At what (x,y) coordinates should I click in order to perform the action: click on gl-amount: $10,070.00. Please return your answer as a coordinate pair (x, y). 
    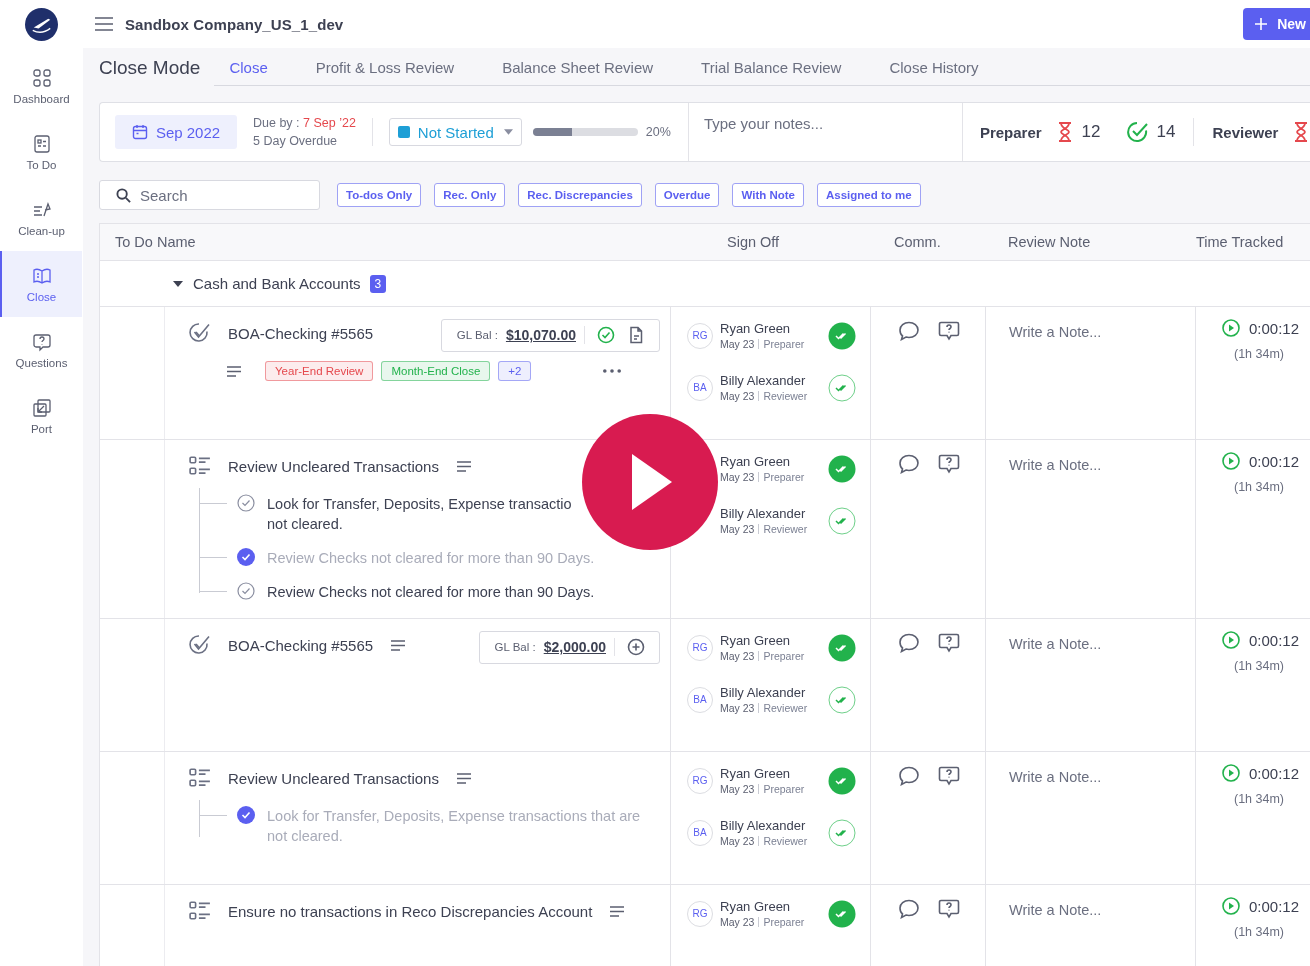
    Looking at the image, I should click on (540, 335).